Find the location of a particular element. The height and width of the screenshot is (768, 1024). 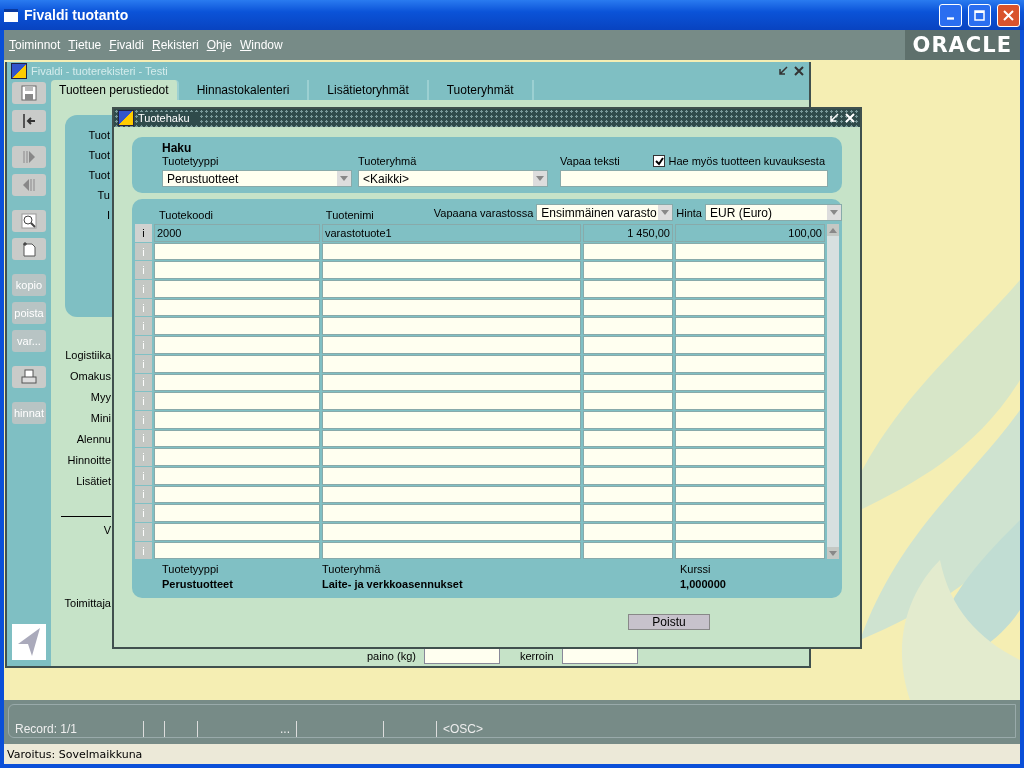

save-button is located at coordinates (29, 93).